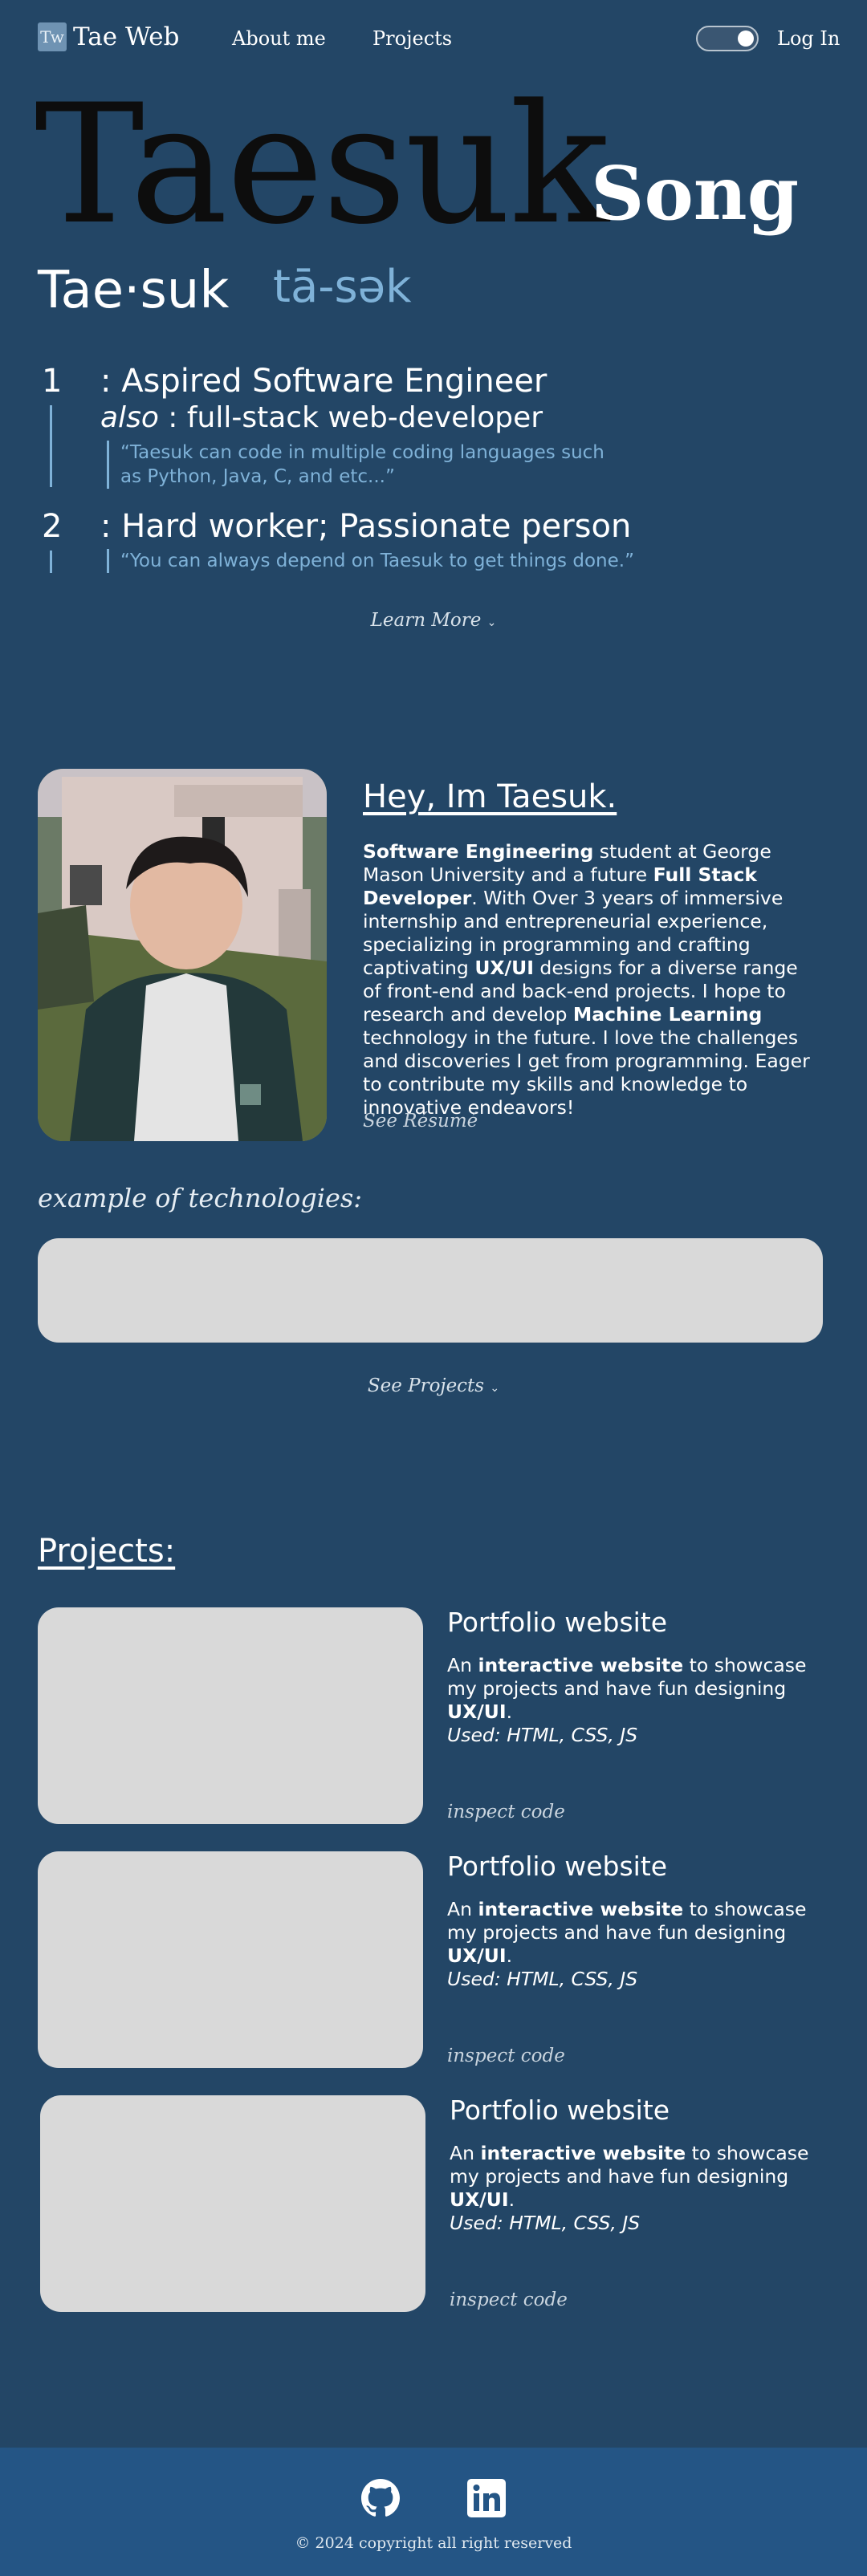 This screenshot has width=867, height=2576. Describe the element at coordinates (279, 39) in the screenshot. I see `nav-link-about-me: About me` at that location.